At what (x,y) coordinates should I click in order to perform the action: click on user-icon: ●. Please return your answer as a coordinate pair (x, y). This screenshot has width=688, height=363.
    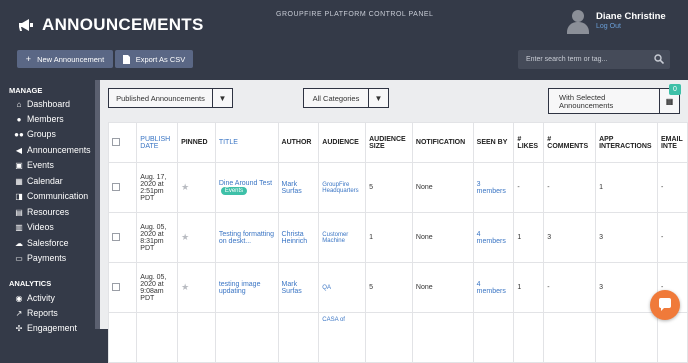
    Looking at the image, I should click on (19, 119).